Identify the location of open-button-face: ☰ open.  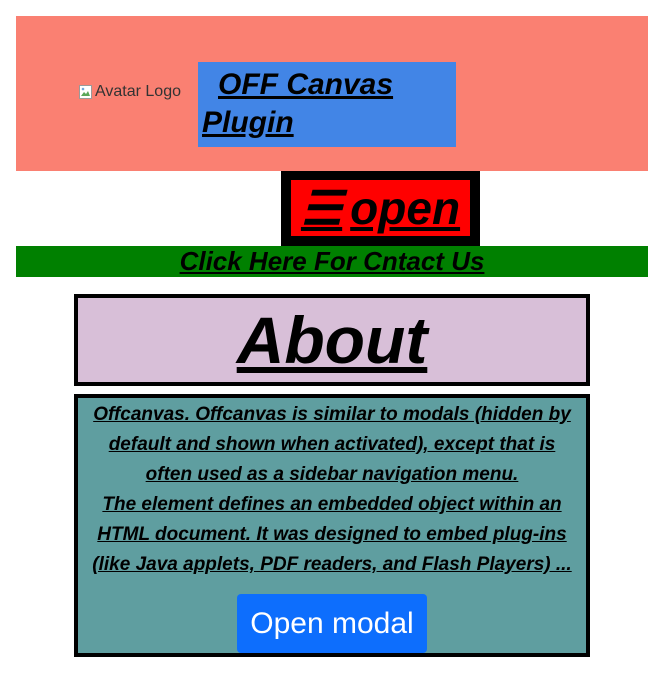
(380, 208).